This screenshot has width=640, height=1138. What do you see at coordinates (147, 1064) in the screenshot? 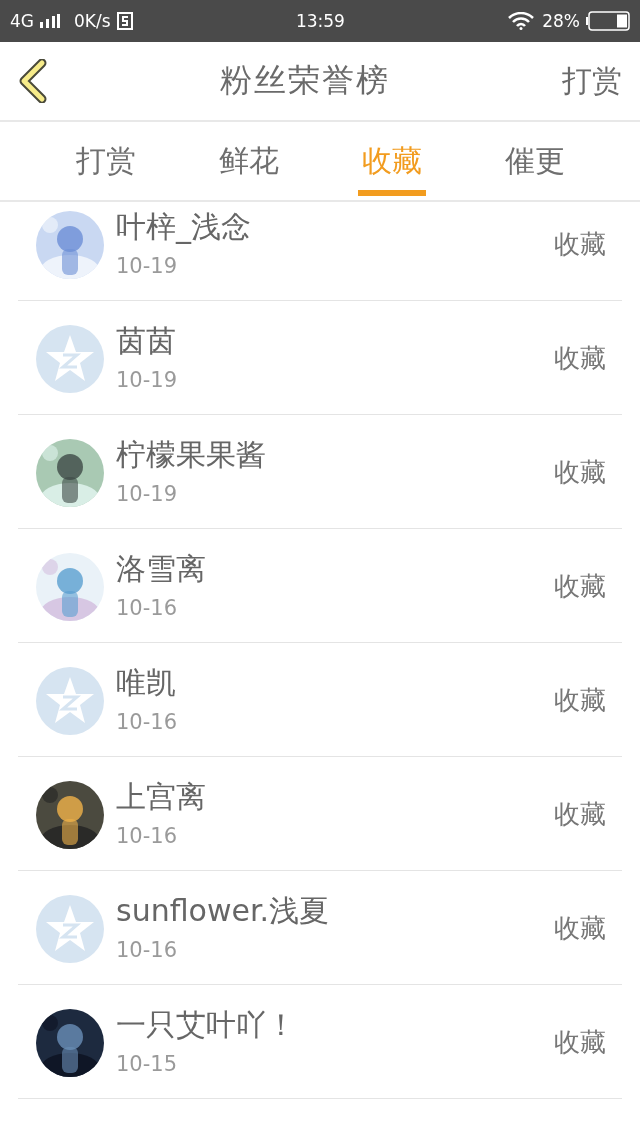
I see `fan-date: 10-15` at bounding box center [147, 1064].